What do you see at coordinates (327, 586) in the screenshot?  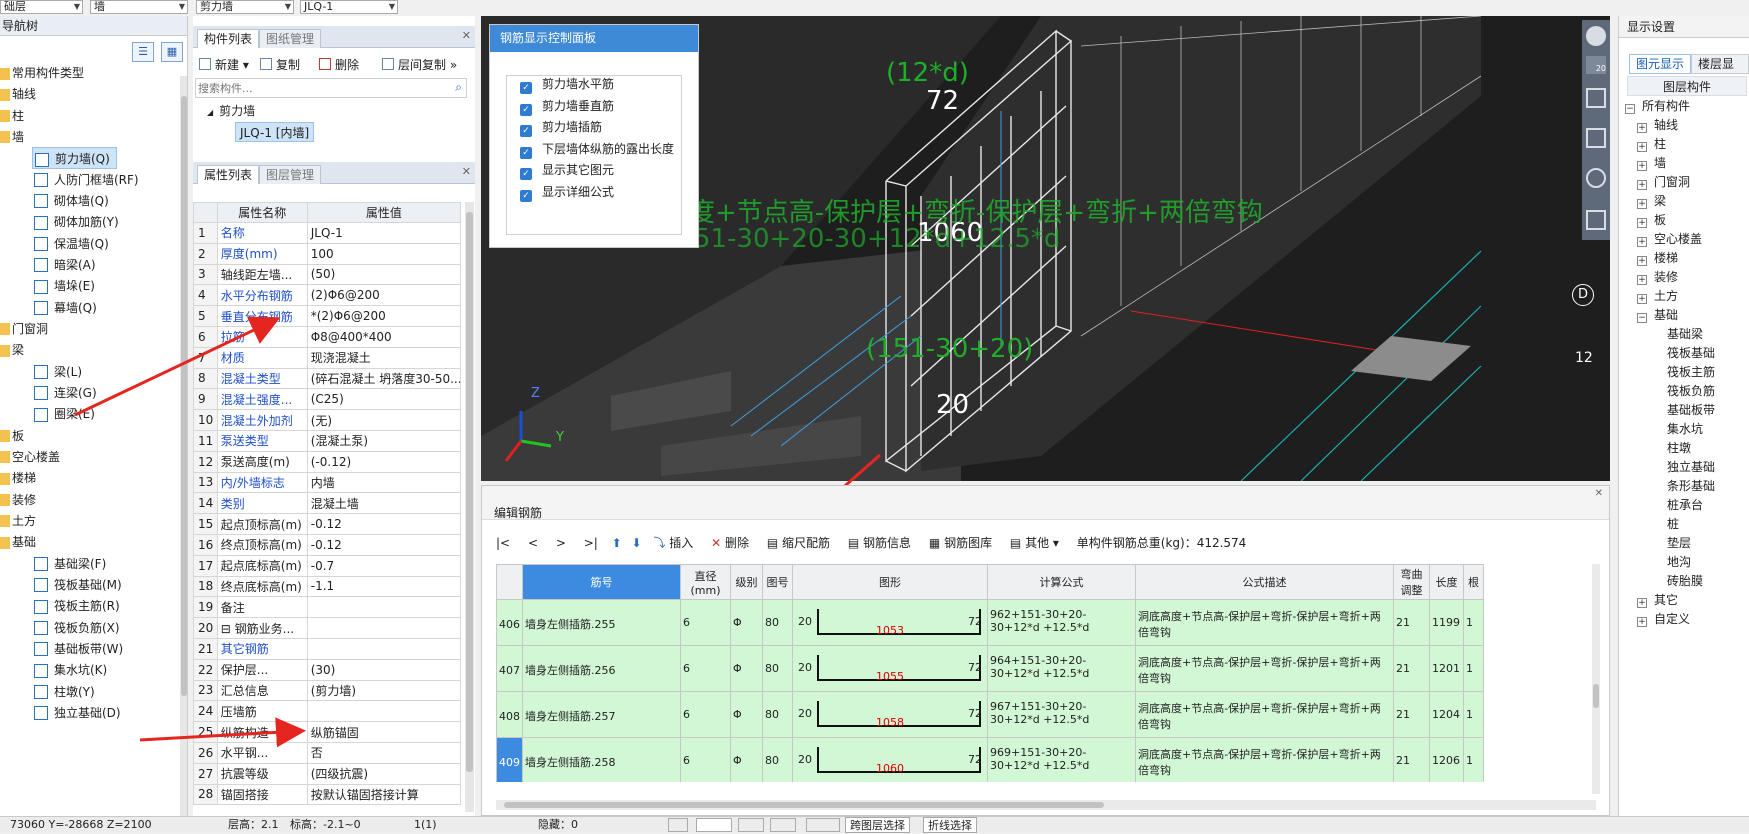 I see `property-row: 18 终点底标高(m) -1.1` at bounding box center [327, 586].